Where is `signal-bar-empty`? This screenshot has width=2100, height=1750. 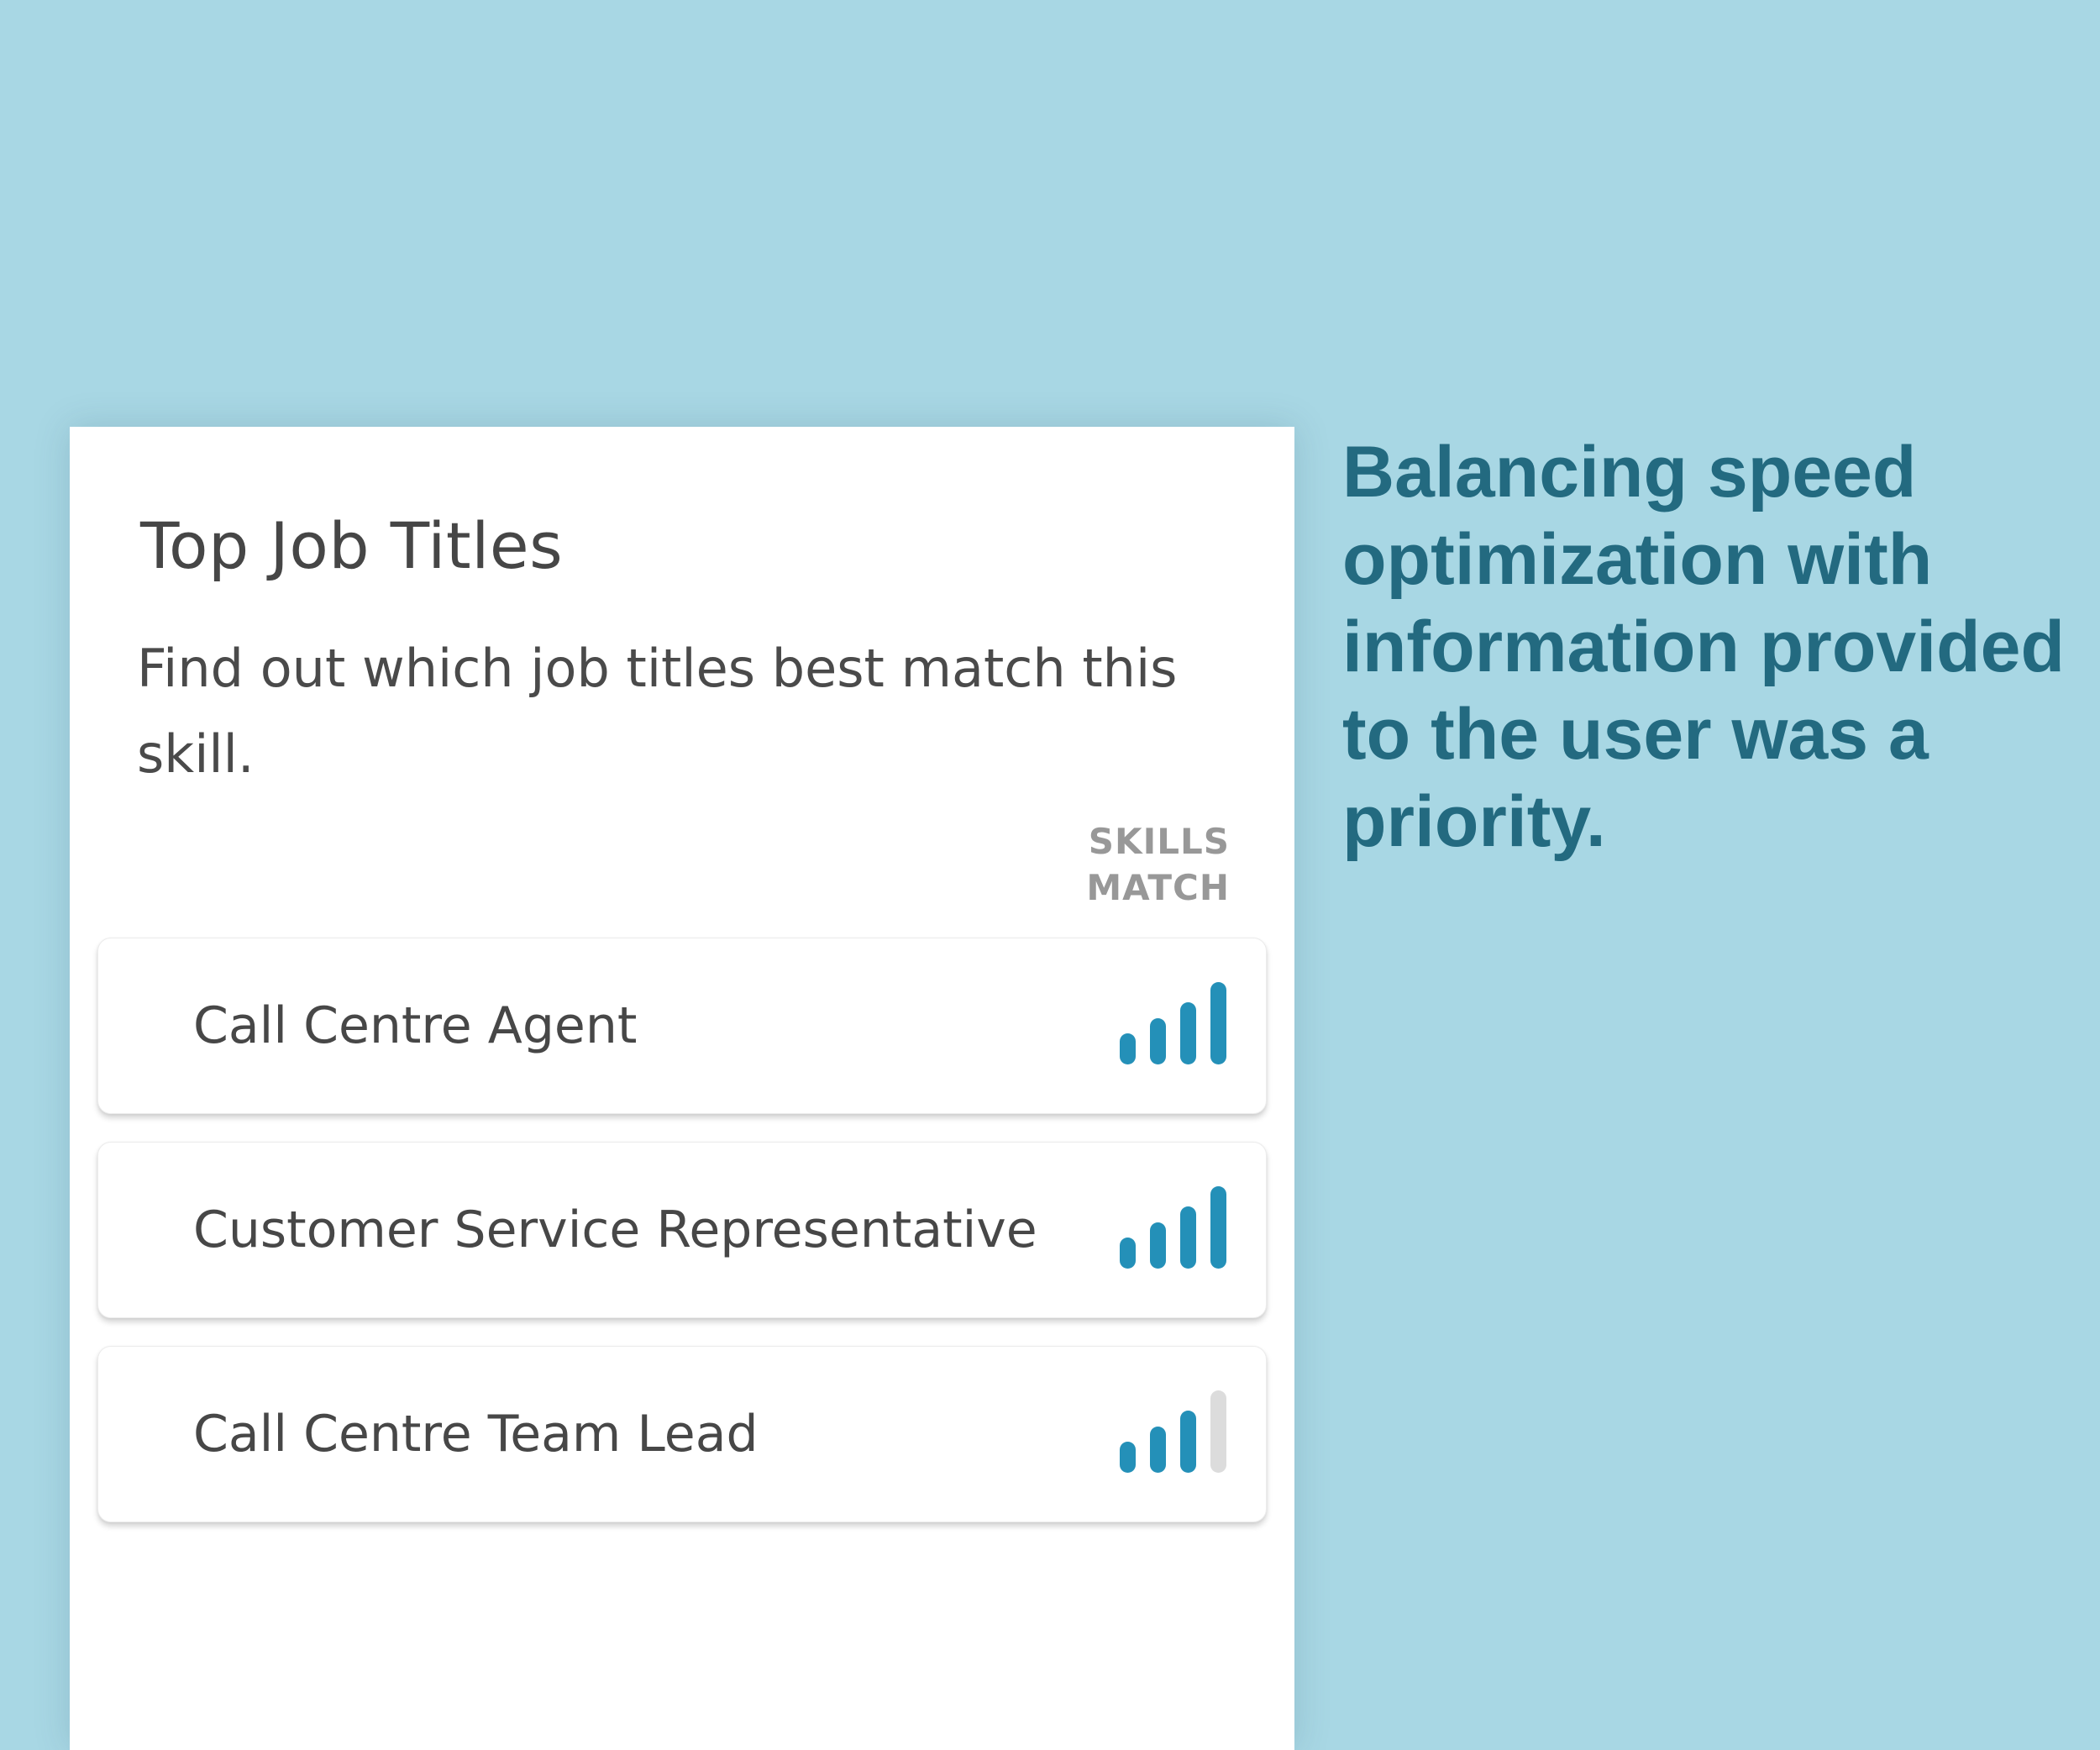 signal-bar-empty is located at coordinates (1218, 1432).